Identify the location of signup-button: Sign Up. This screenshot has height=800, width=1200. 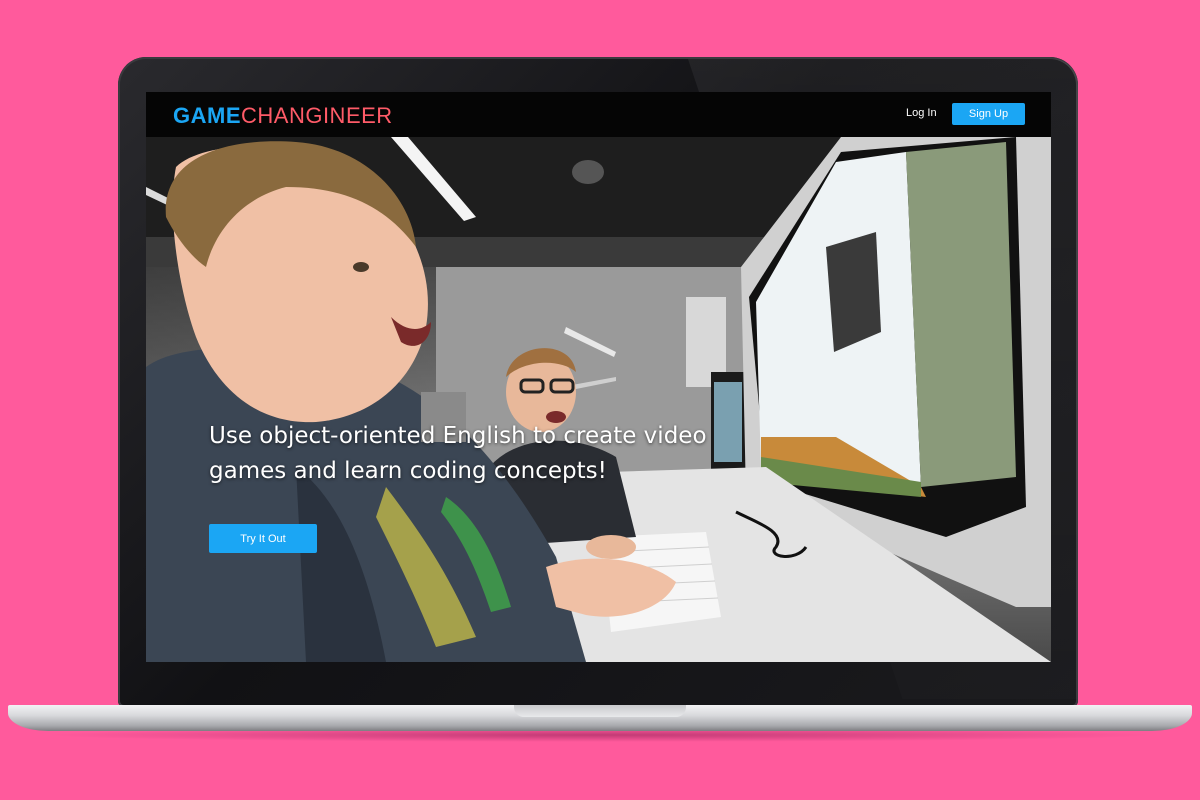
(988, 114).